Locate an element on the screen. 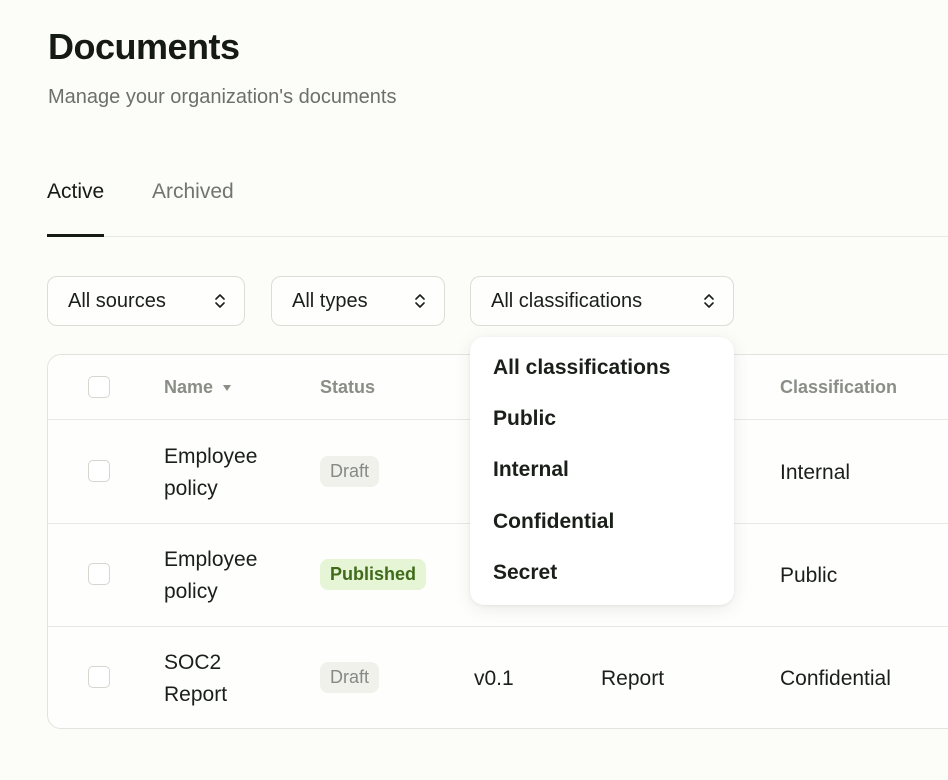 This screenshot has width=948, height=780. row-classification: Internal is located at coordinates (815, 472).